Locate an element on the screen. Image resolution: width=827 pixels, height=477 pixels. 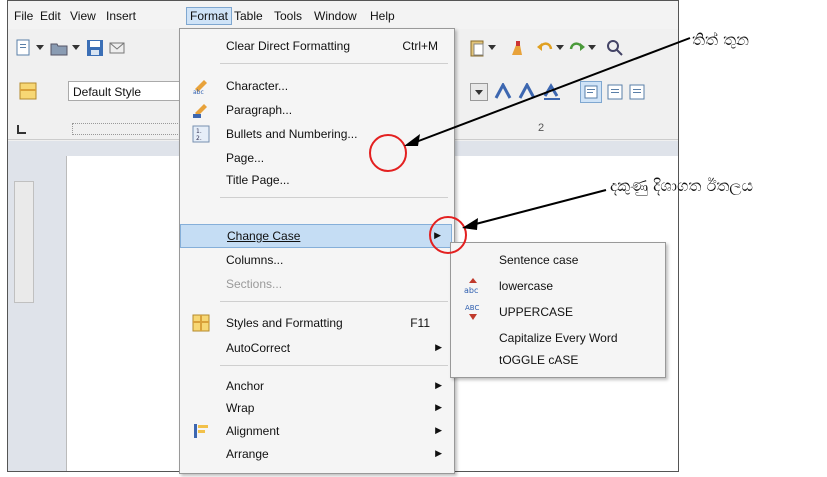
annotation-label-three-dots: තිත් තුන is located at coordinates (721, 39).